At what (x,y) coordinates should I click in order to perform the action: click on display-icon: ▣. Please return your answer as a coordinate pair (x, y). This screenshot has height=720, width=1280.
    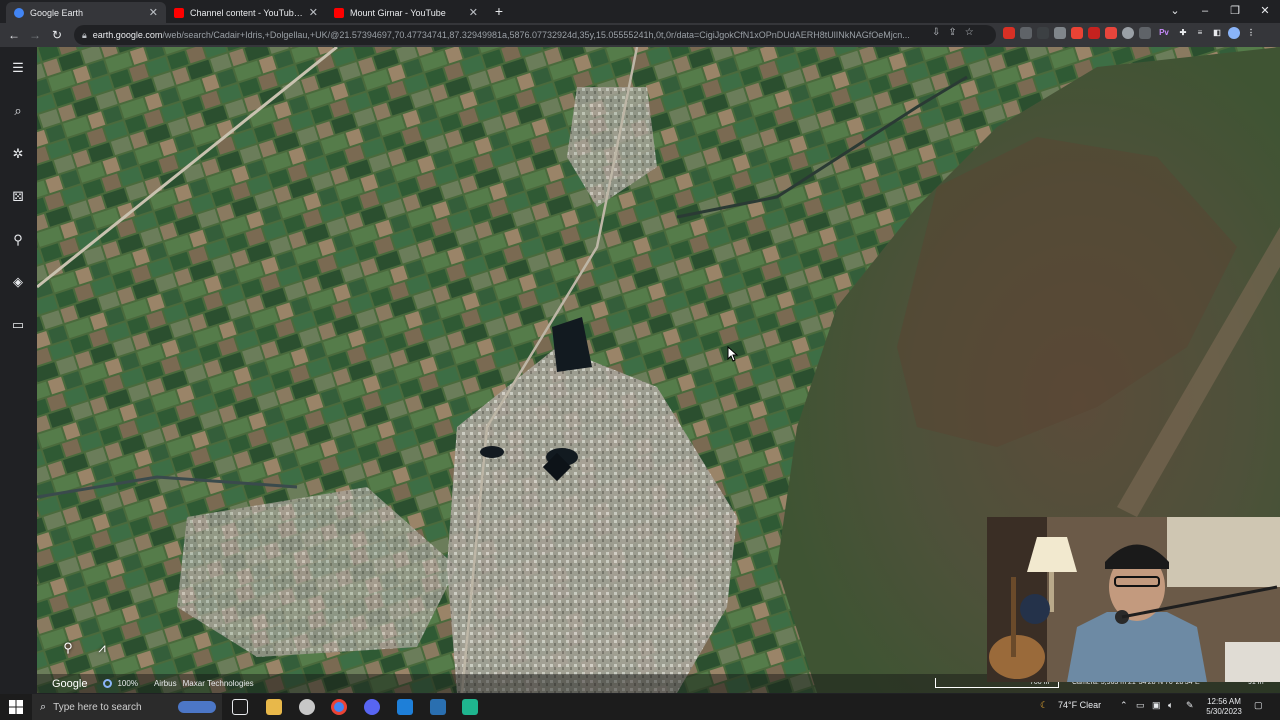
    Looking at the image, I should click on (1156, 705).